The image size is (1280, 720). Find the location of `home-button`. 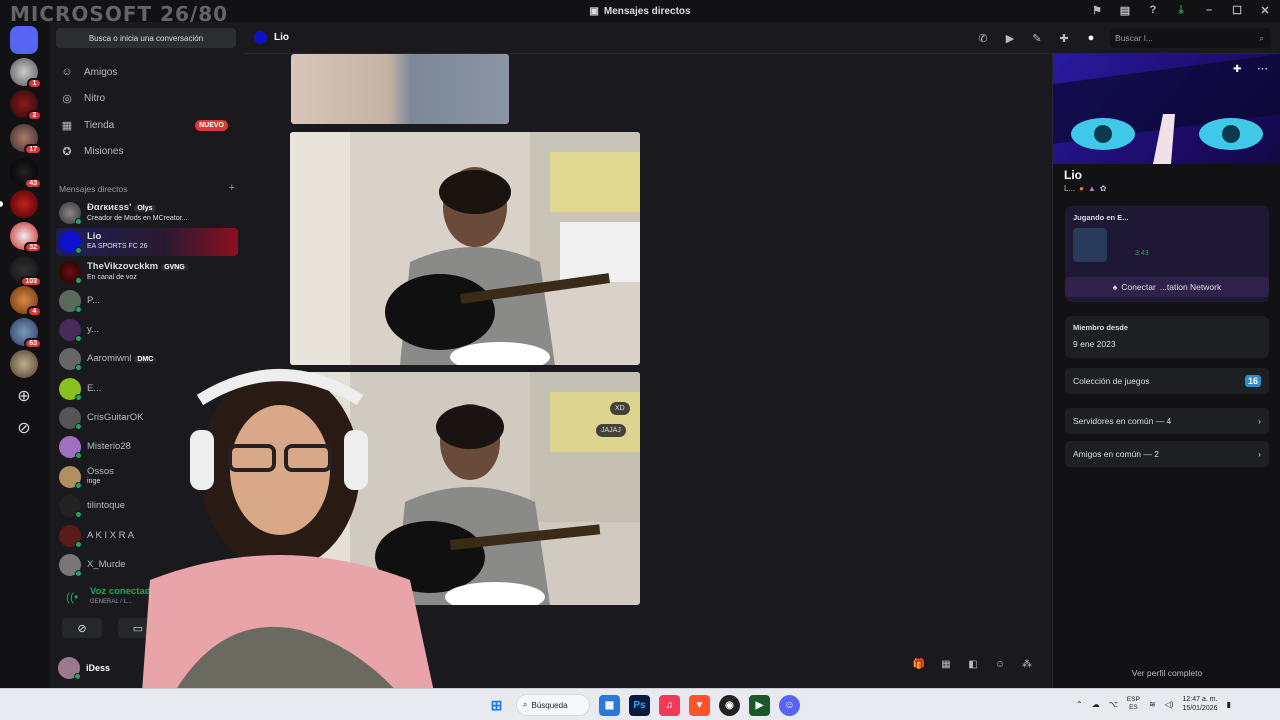

home-button is located at coordinates (24, 40).